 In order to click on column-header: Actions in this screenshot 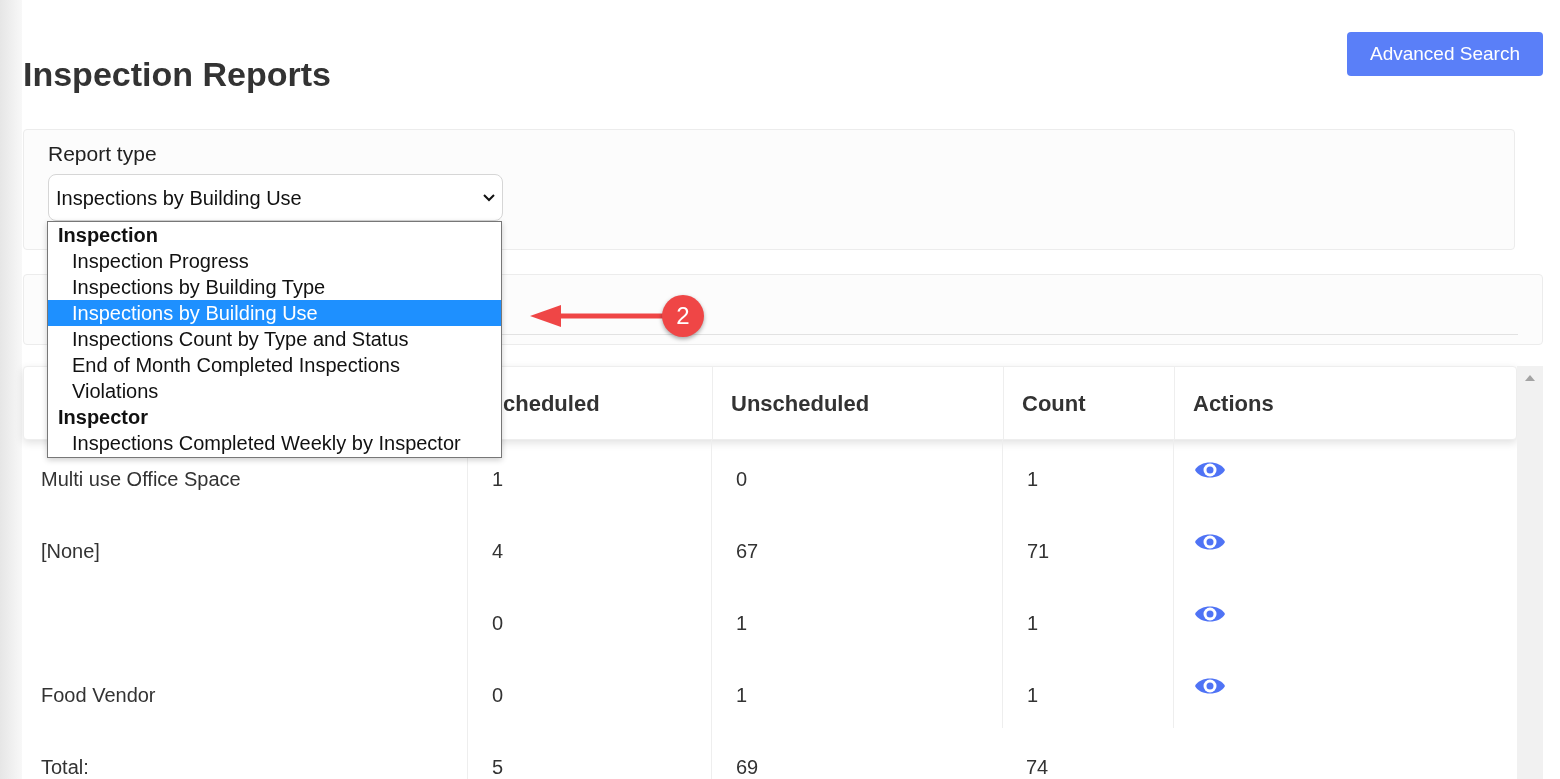, I will do `click(1233, 403)`.